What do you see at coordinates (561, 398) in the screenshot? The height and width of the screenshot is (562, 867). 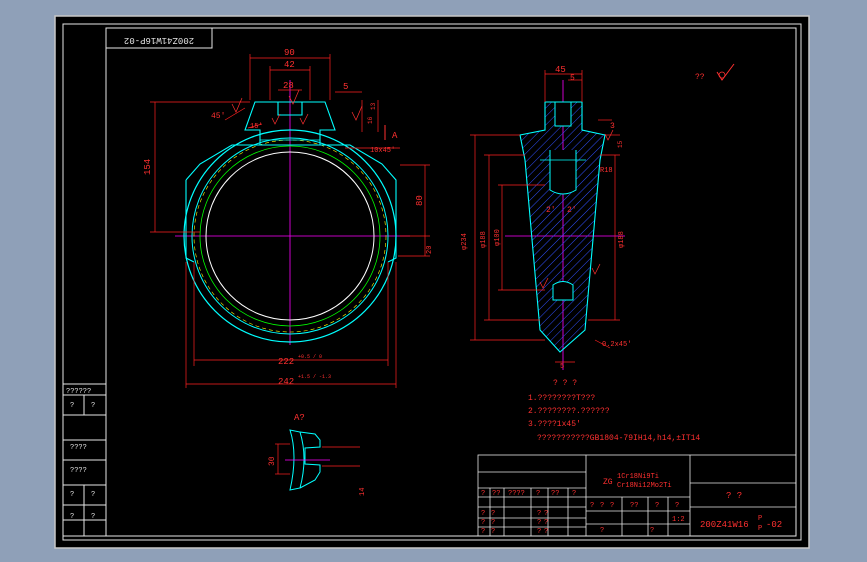 I see `note-1: 1.????????T???` at bounding box center [561, 398].